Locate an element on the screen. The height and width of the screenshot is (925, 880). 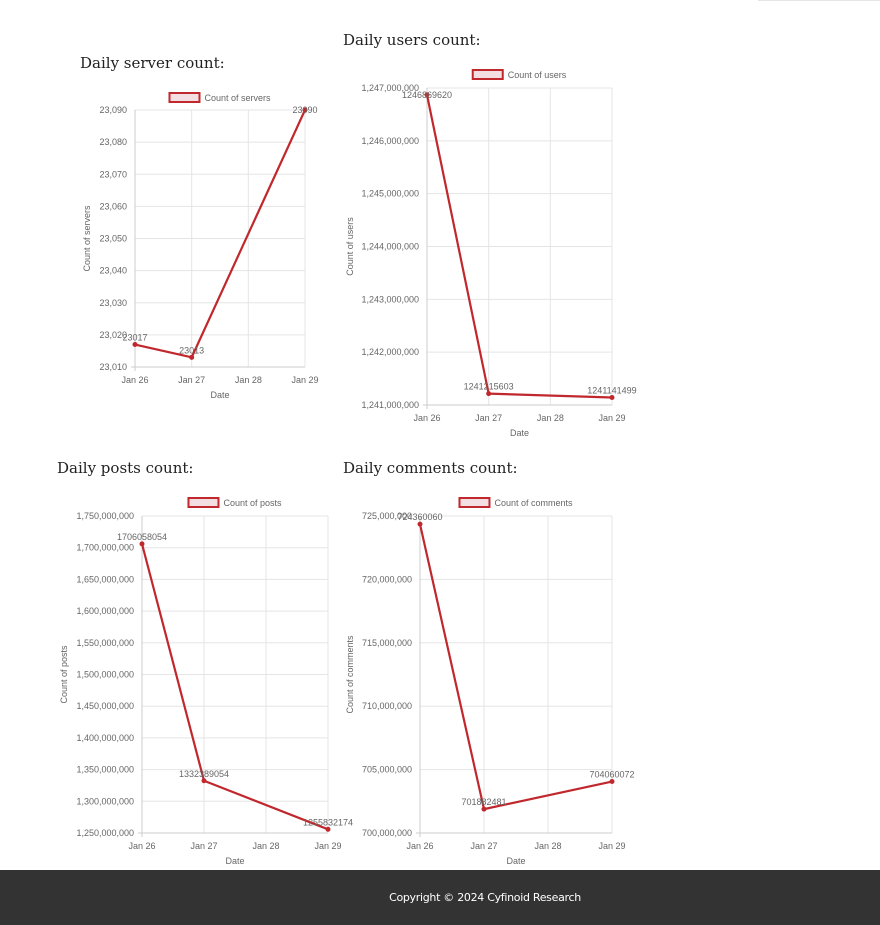
site-footer: Copyright © 2024 Cyfinoid Research is located at coordinates (440, 897).